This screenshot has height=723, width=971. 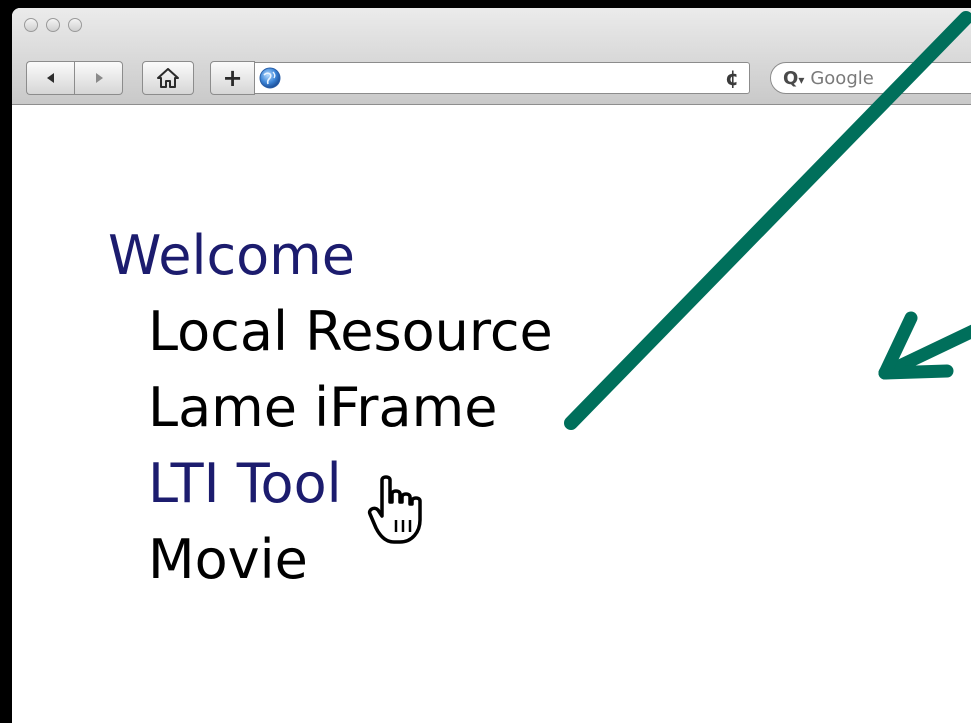 What do you see at coordinates (350, 332) in the screenshot?
I see `nav-item-local-resource: Local Resource` at bounding box center [350, 332].